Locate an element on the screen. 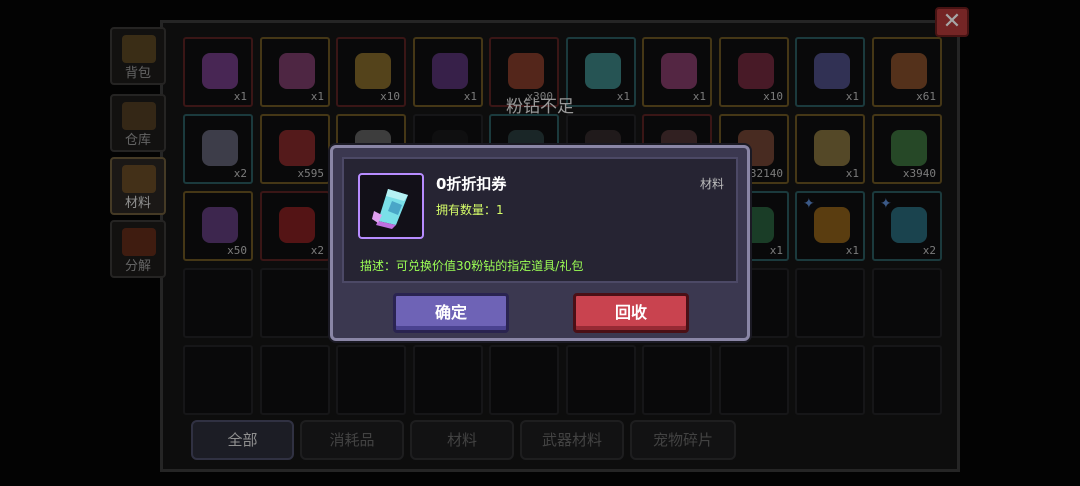 The image size is (1080, 486). item-icon-frame is located at coordinates (391, 206).